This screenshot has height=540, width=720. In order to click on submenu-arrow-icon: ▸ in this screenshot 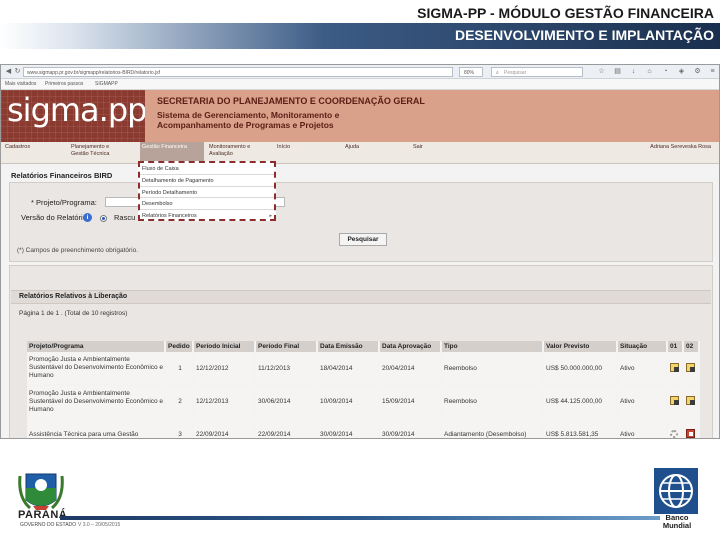, I will do `click(270, 216)`.